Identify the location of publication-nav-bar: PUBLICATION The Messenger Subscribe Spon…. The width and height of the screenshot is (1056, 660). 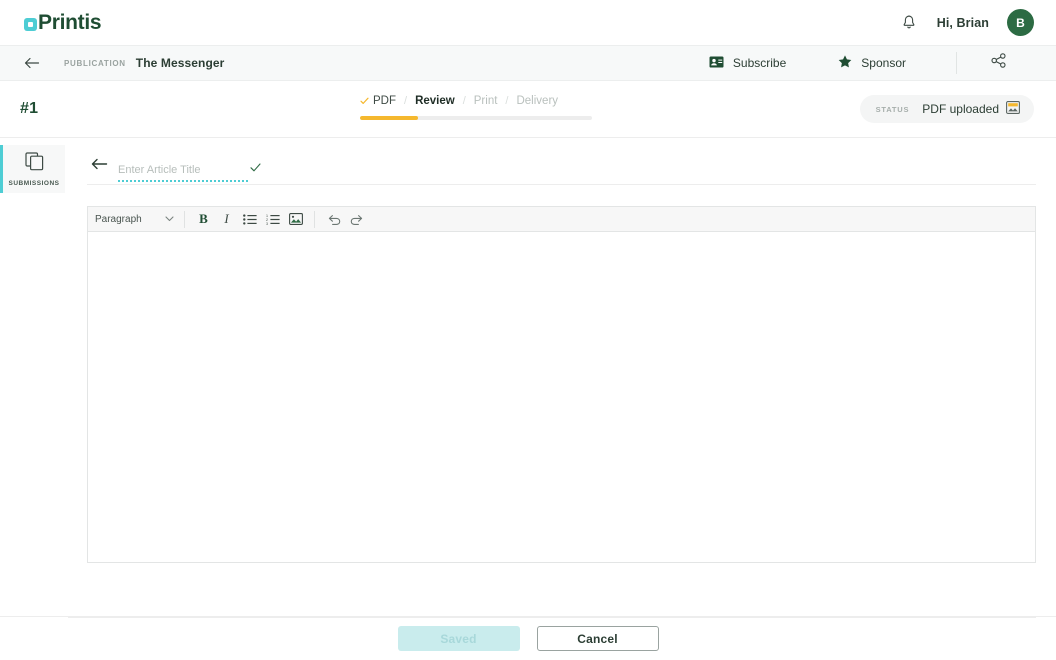
(528, 63).